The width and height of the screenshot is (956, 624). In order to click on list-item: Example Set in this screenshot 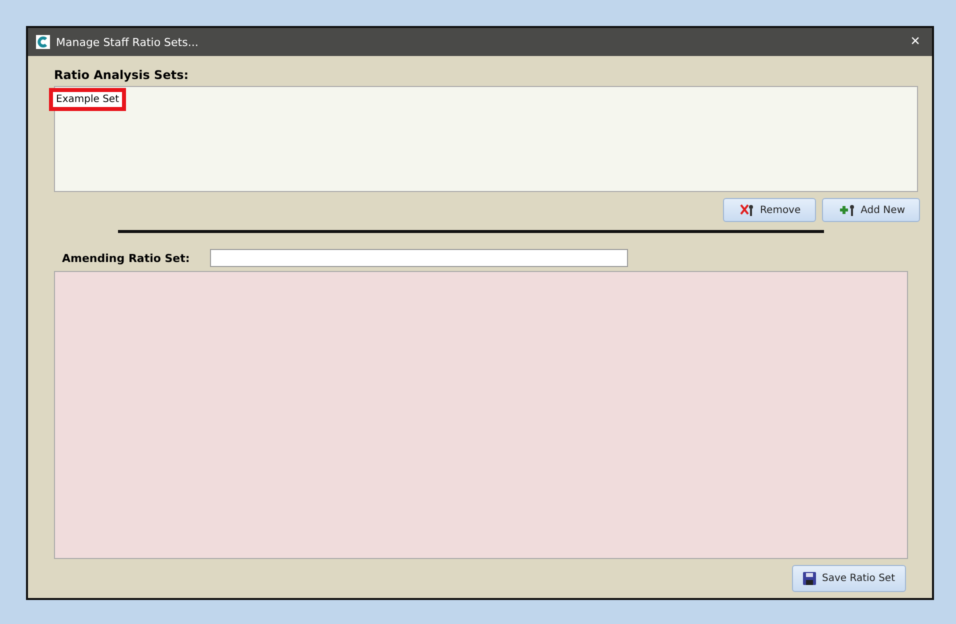, I will do `click(87, 99)`.